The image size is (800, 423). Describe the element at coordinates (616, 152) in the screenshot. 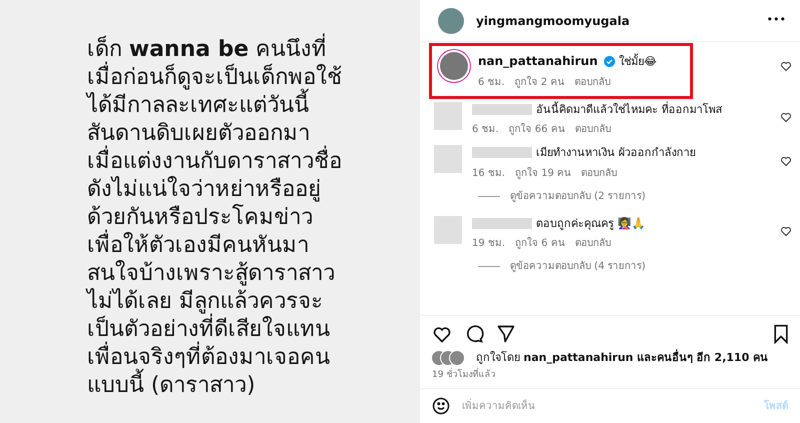

I see `comment-text: เมียทำงานหาเงิน ผัวออกกำลังกาย` at that location.